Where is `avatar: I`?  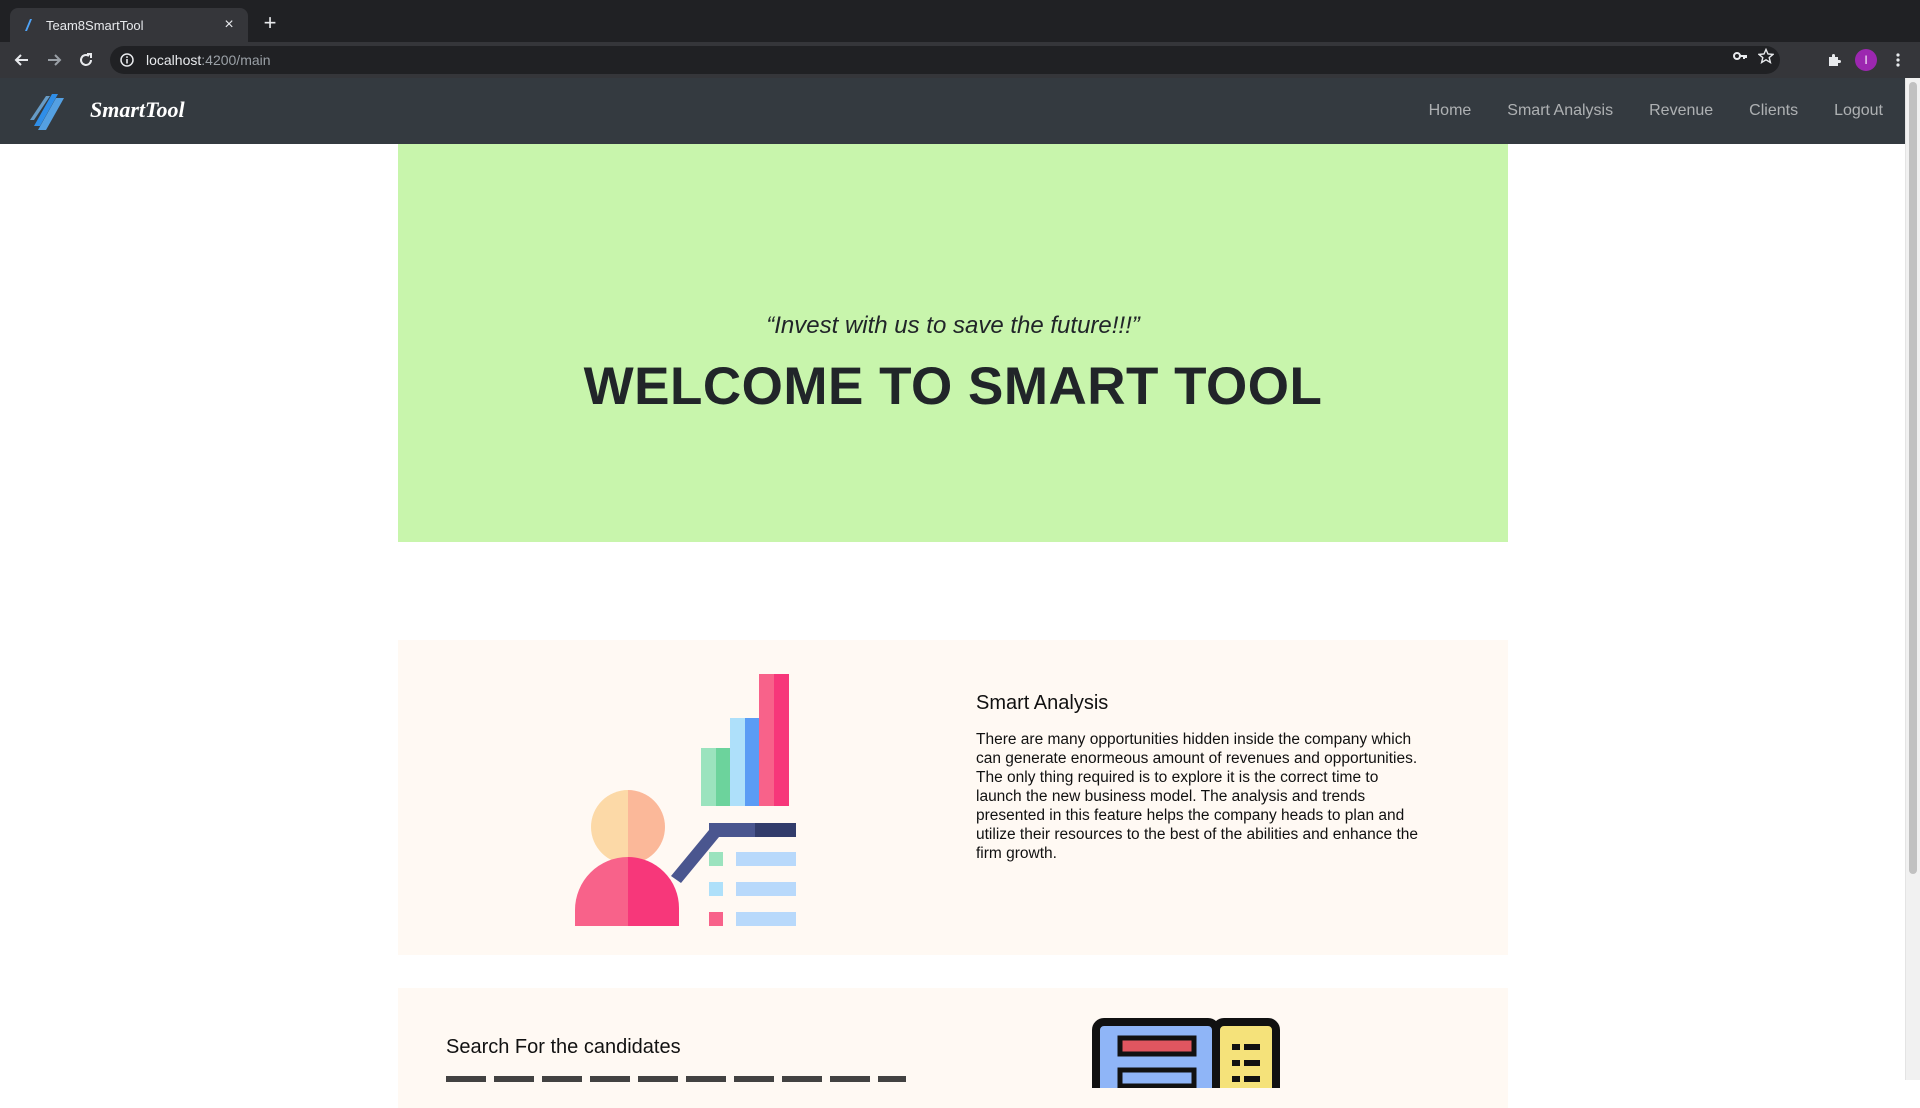
avatar: I is located at coordinates (1866, 60).